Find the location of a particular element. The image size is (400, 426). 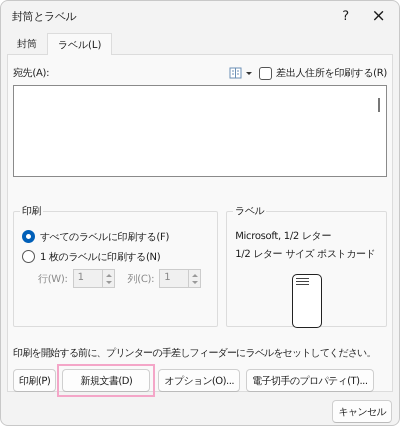

field-label: 宛先(A): is located at coordinates (31, 73).